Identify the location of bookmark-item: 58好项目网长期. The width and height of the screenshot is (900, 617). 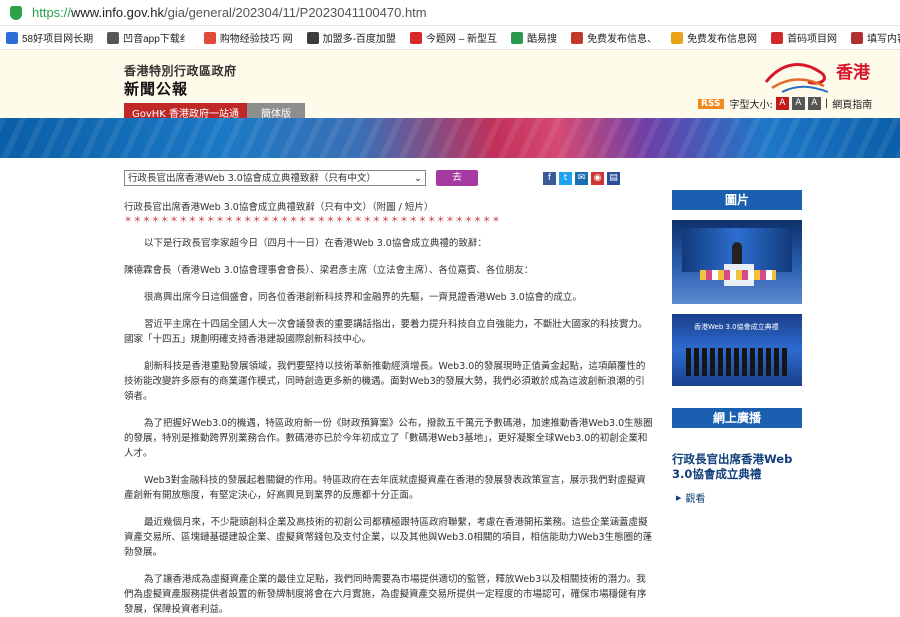
(49, 37).